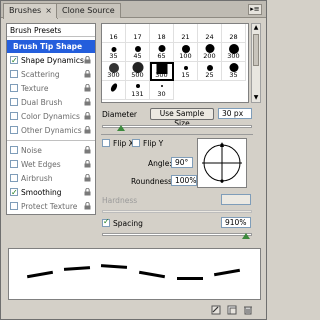 This screenshot has height=320, width=320. I want to click on brush-tip-cell: 45, so click(138, 52).